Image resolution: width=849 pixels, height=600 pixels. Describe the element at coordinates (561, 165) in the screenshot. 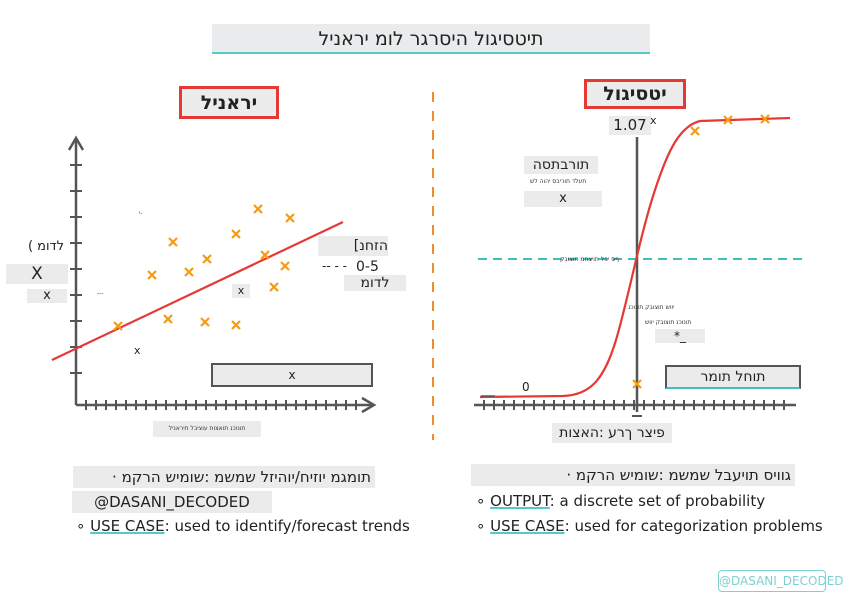

I see `probability-title: תורבתסה` at that location.